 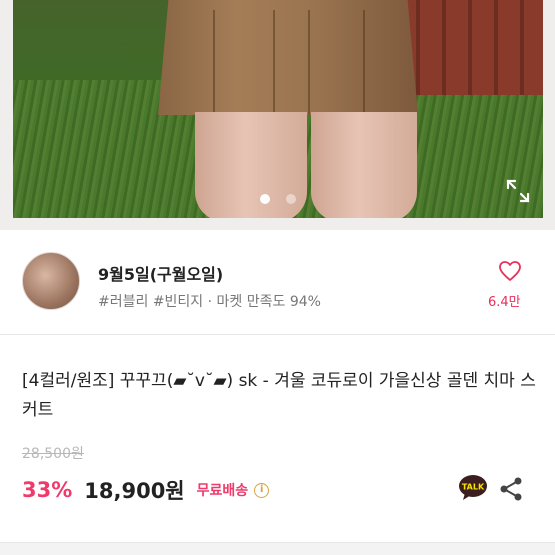 I want to click on sale-price: 18,900원, so click(x=134, y=491).